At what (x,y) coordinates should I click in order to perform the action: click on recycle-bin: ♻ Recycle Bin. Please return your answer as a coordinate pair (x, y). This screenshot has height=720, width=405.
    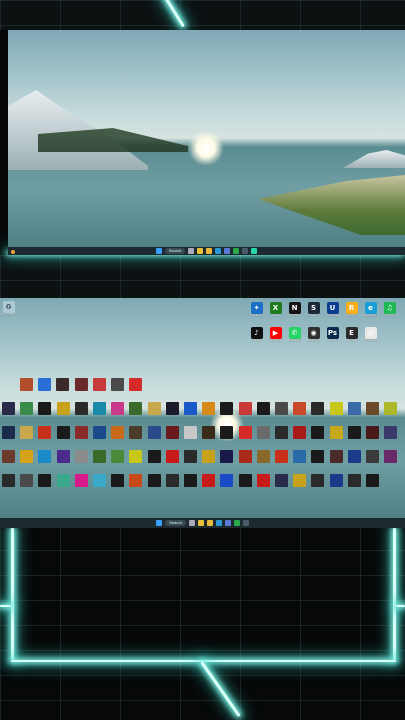
    Looking at the image, I should click on (8, 309).